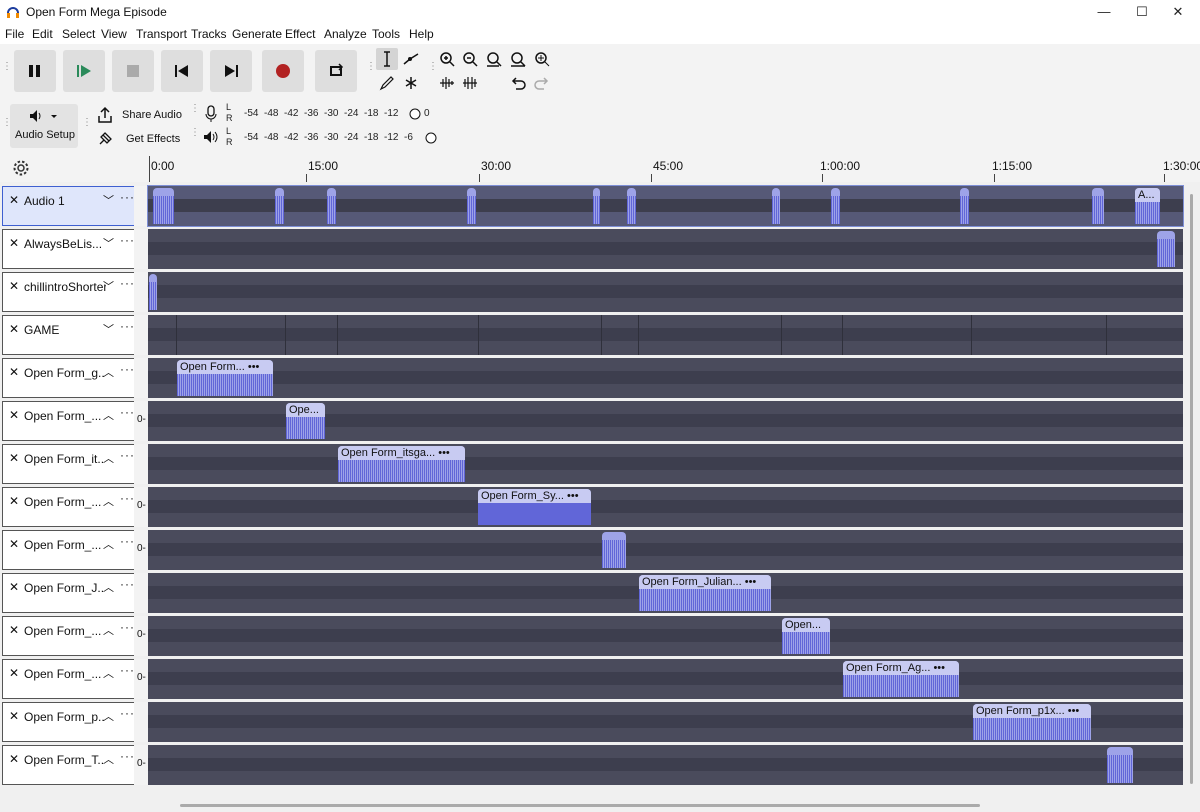 The width and height of the screenshot is (1200, 812). What do you see at coordinates (138, 115) in the screenshot?
I see `share-audio-button: Share Audio` at bounding box center [138, 115].